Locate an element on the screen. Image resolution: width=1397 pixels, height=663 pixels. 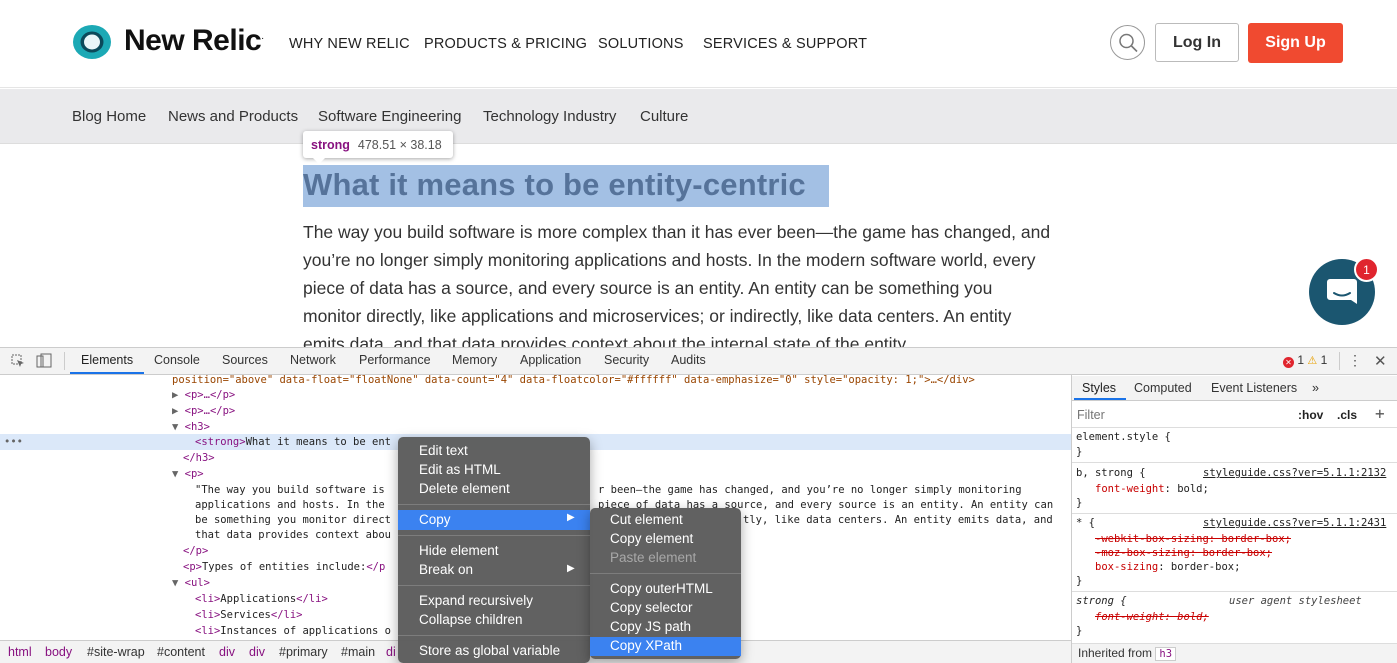
more-options-icon: ⋮ is located at coordinates (1355, 360).